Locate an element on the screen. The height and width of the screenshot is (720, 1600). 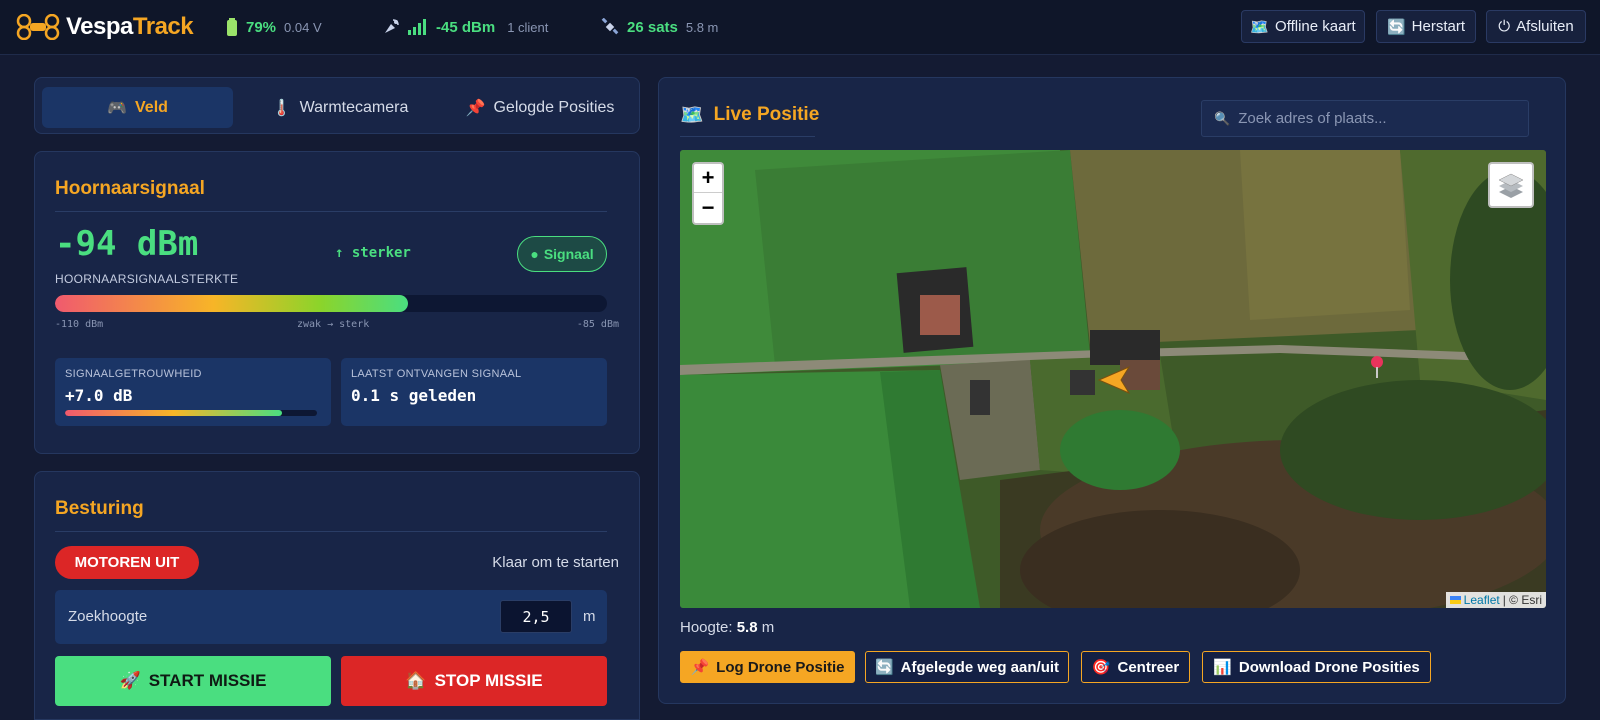
search-icon: 🔍 is located at coordinates (1222, 118).